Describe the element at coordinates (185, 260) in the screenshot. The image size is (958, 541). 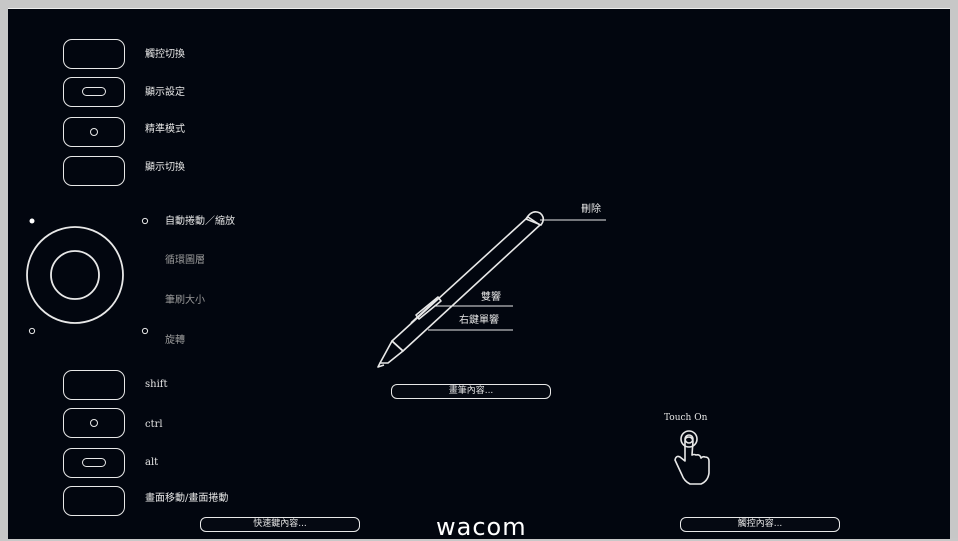
I see `ring-mode-2-label: 循環圖層` at that location.